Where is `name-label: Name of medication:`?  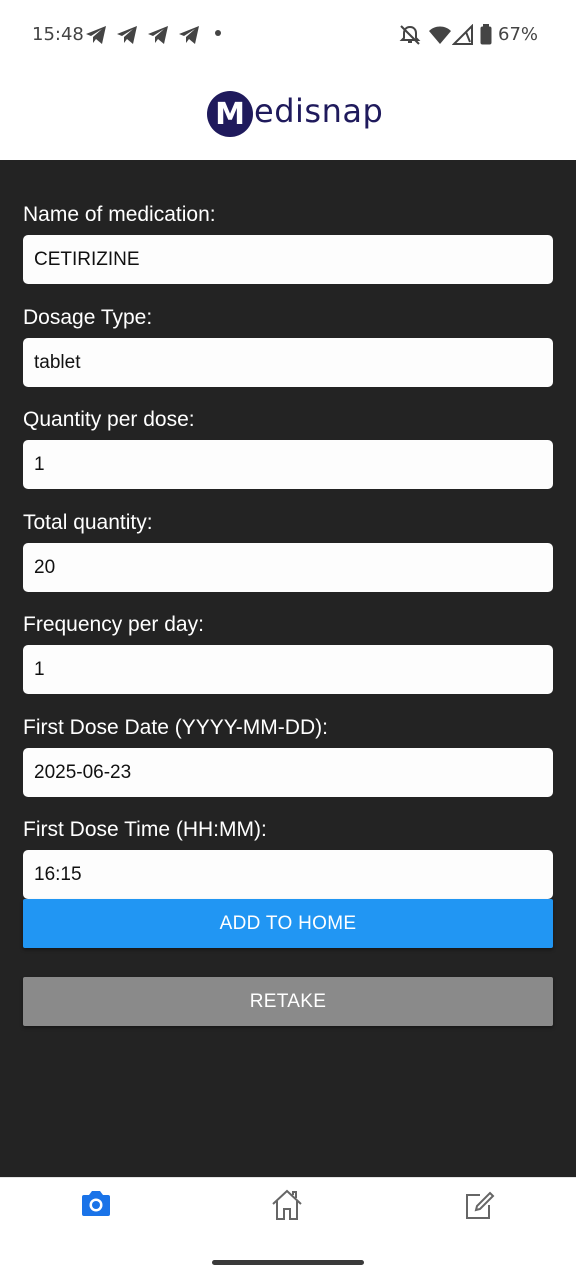
name-label: Name of medication: is located at coordinates (119, 214).